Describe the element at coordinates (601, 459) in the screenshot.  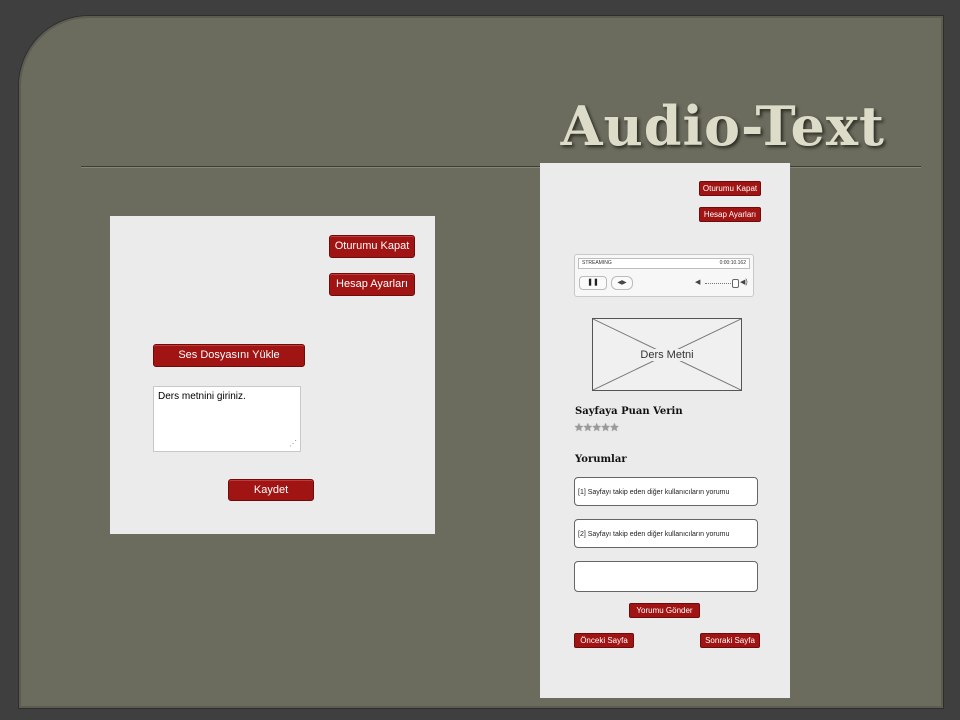
I see `comments-heading: Yorumlar` at that location.